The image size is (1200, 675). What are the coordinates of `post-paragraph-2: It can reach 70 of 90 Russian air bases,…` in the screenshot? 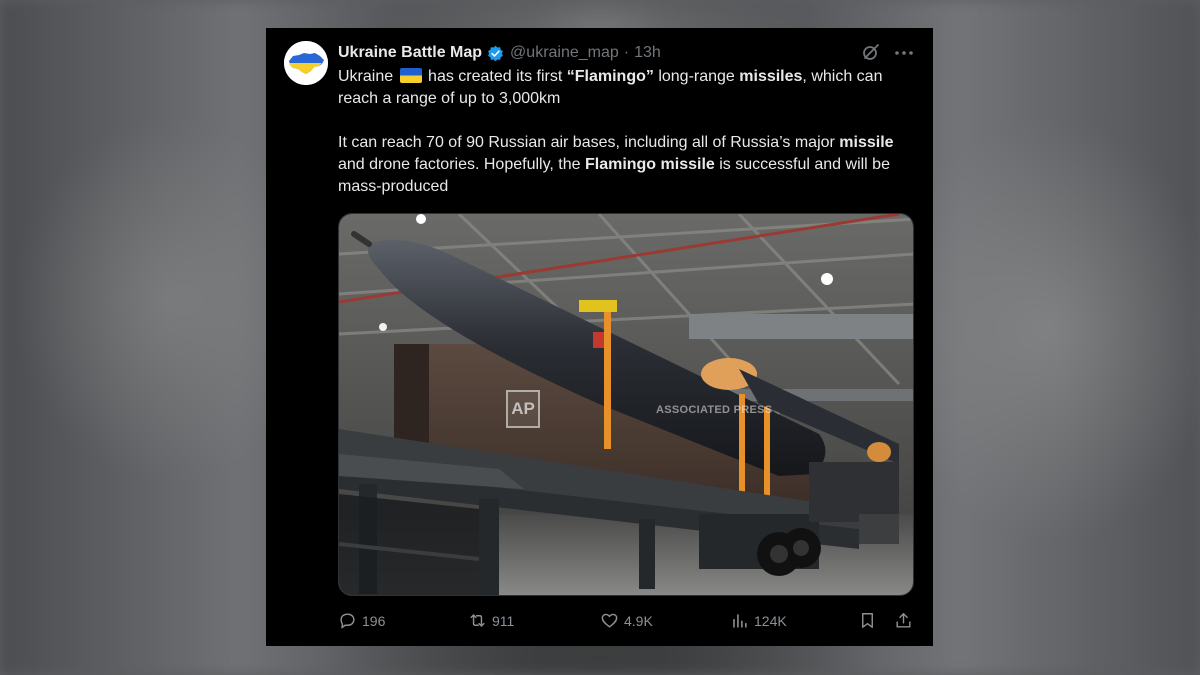 It's located at (628, 165).